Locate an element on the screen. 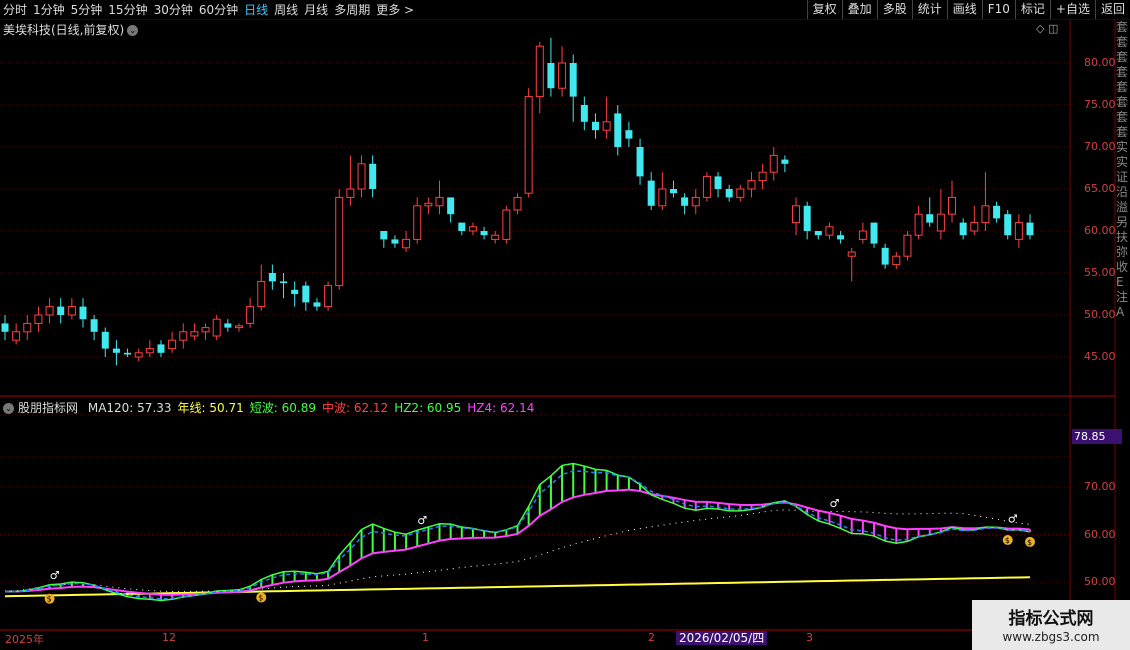 The height and width of the screenshot is (650, 1130). right-column-char: 收 is located at coordinates (1122, 267).